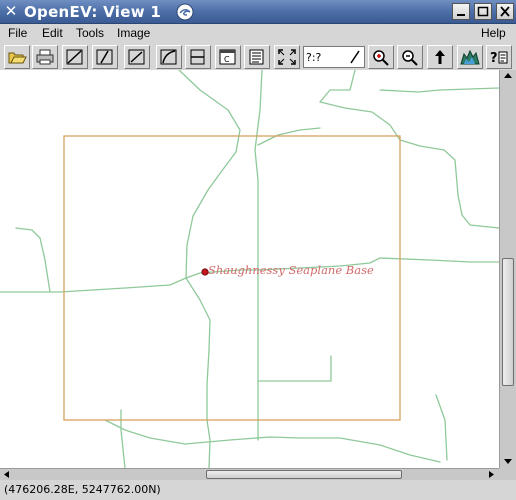  I want to click on draw-polyline-button, so click(105, 57).